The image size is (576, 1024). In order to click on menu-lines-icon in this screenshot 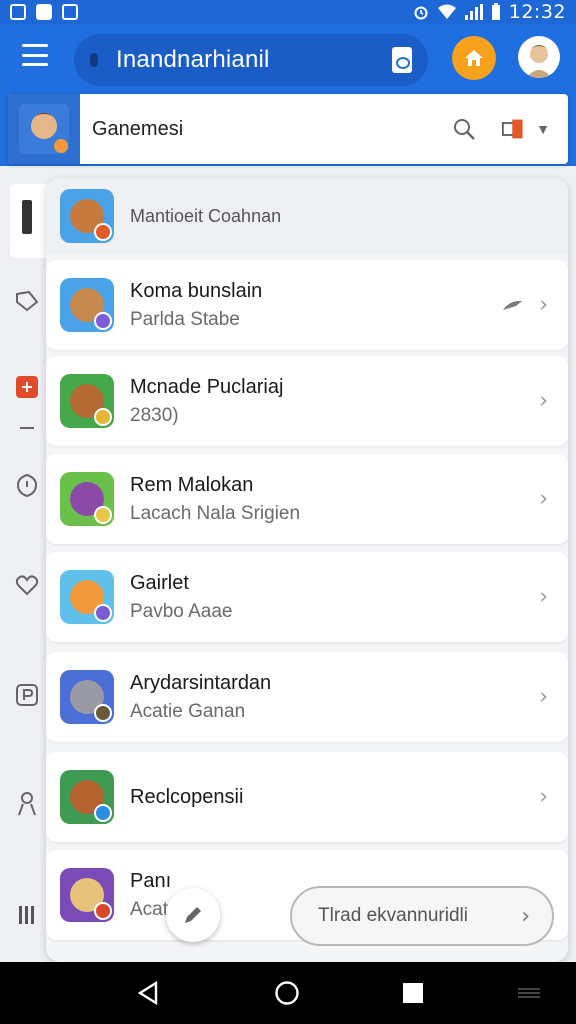, I will do `click(529, 993)`.